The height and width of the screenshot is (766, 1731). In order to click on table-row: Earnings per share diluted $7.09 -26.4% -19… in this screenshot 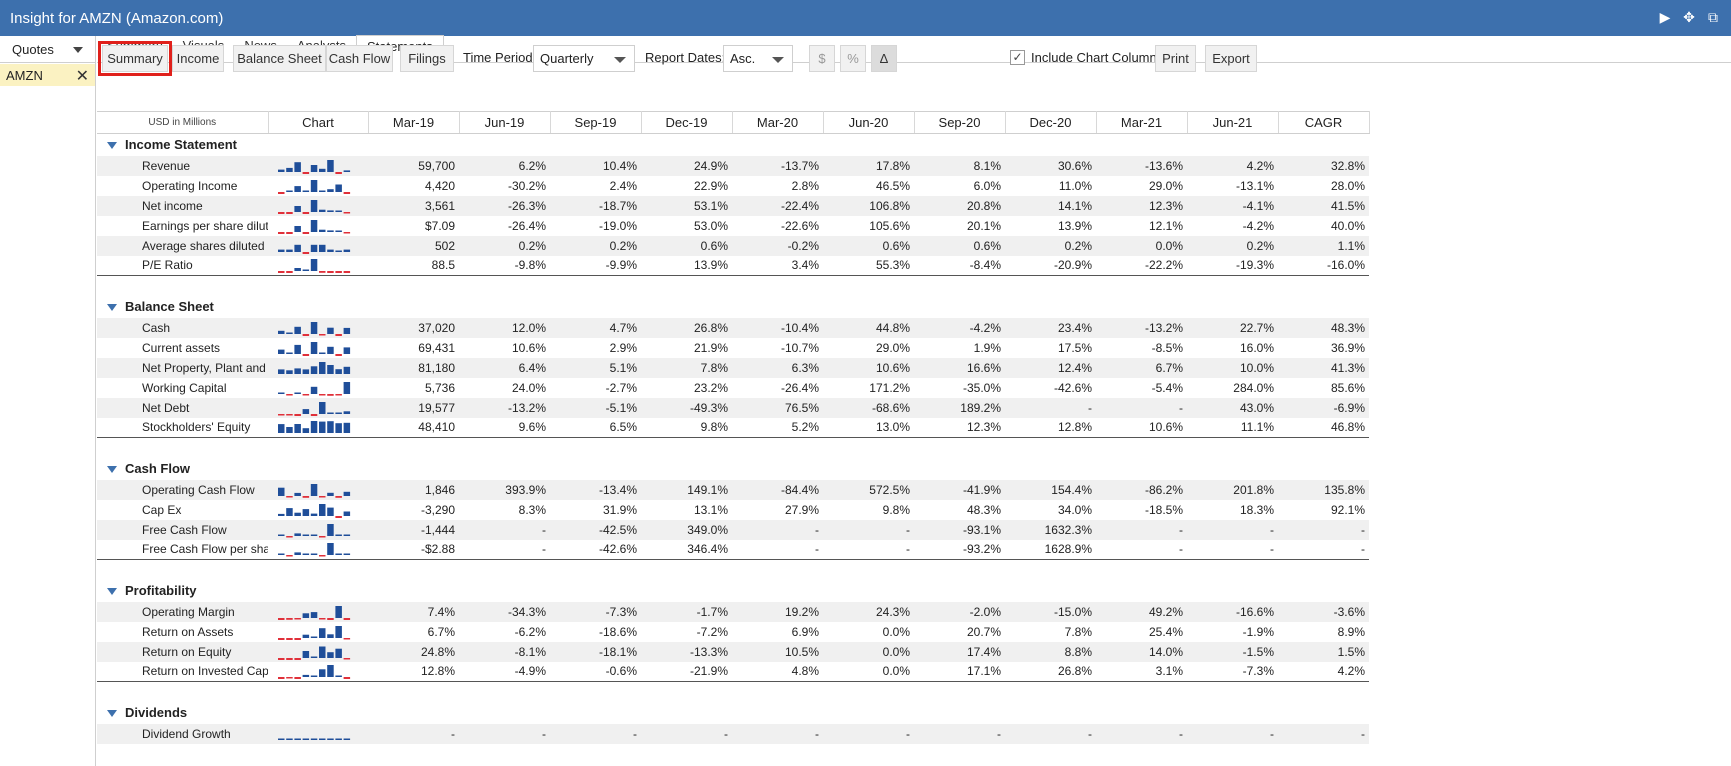, I will do `click(733, 226)`.